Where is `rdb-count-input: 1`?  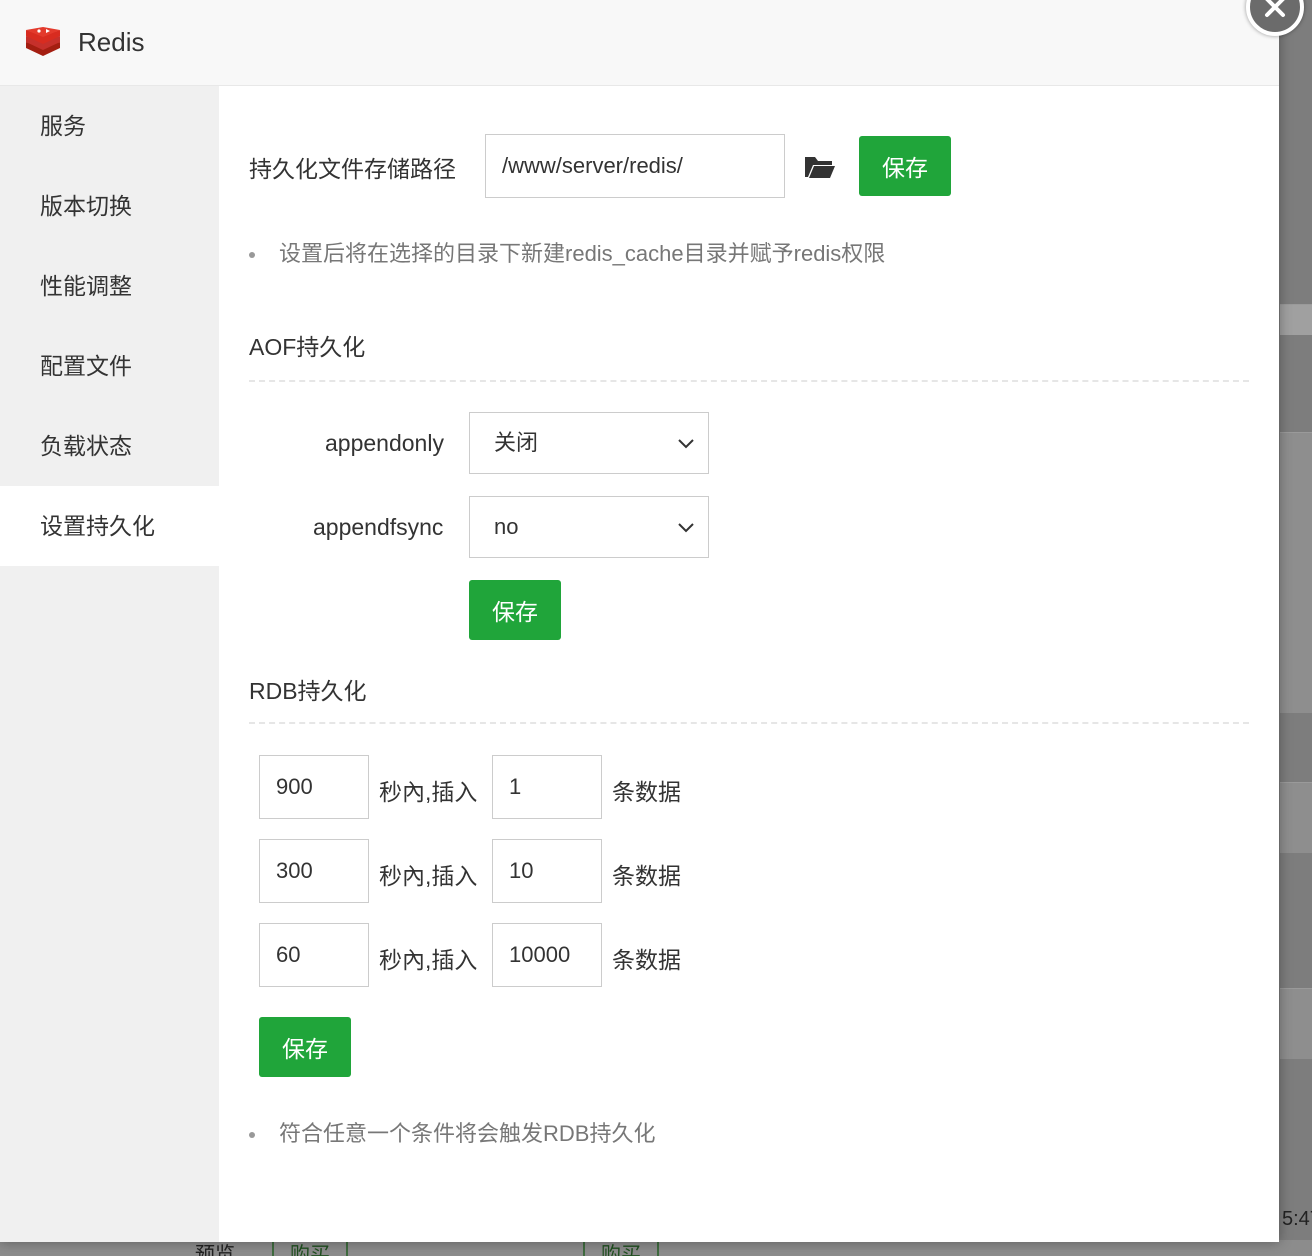
rdb-count-input: 1 is located at coordinates (547, 787).